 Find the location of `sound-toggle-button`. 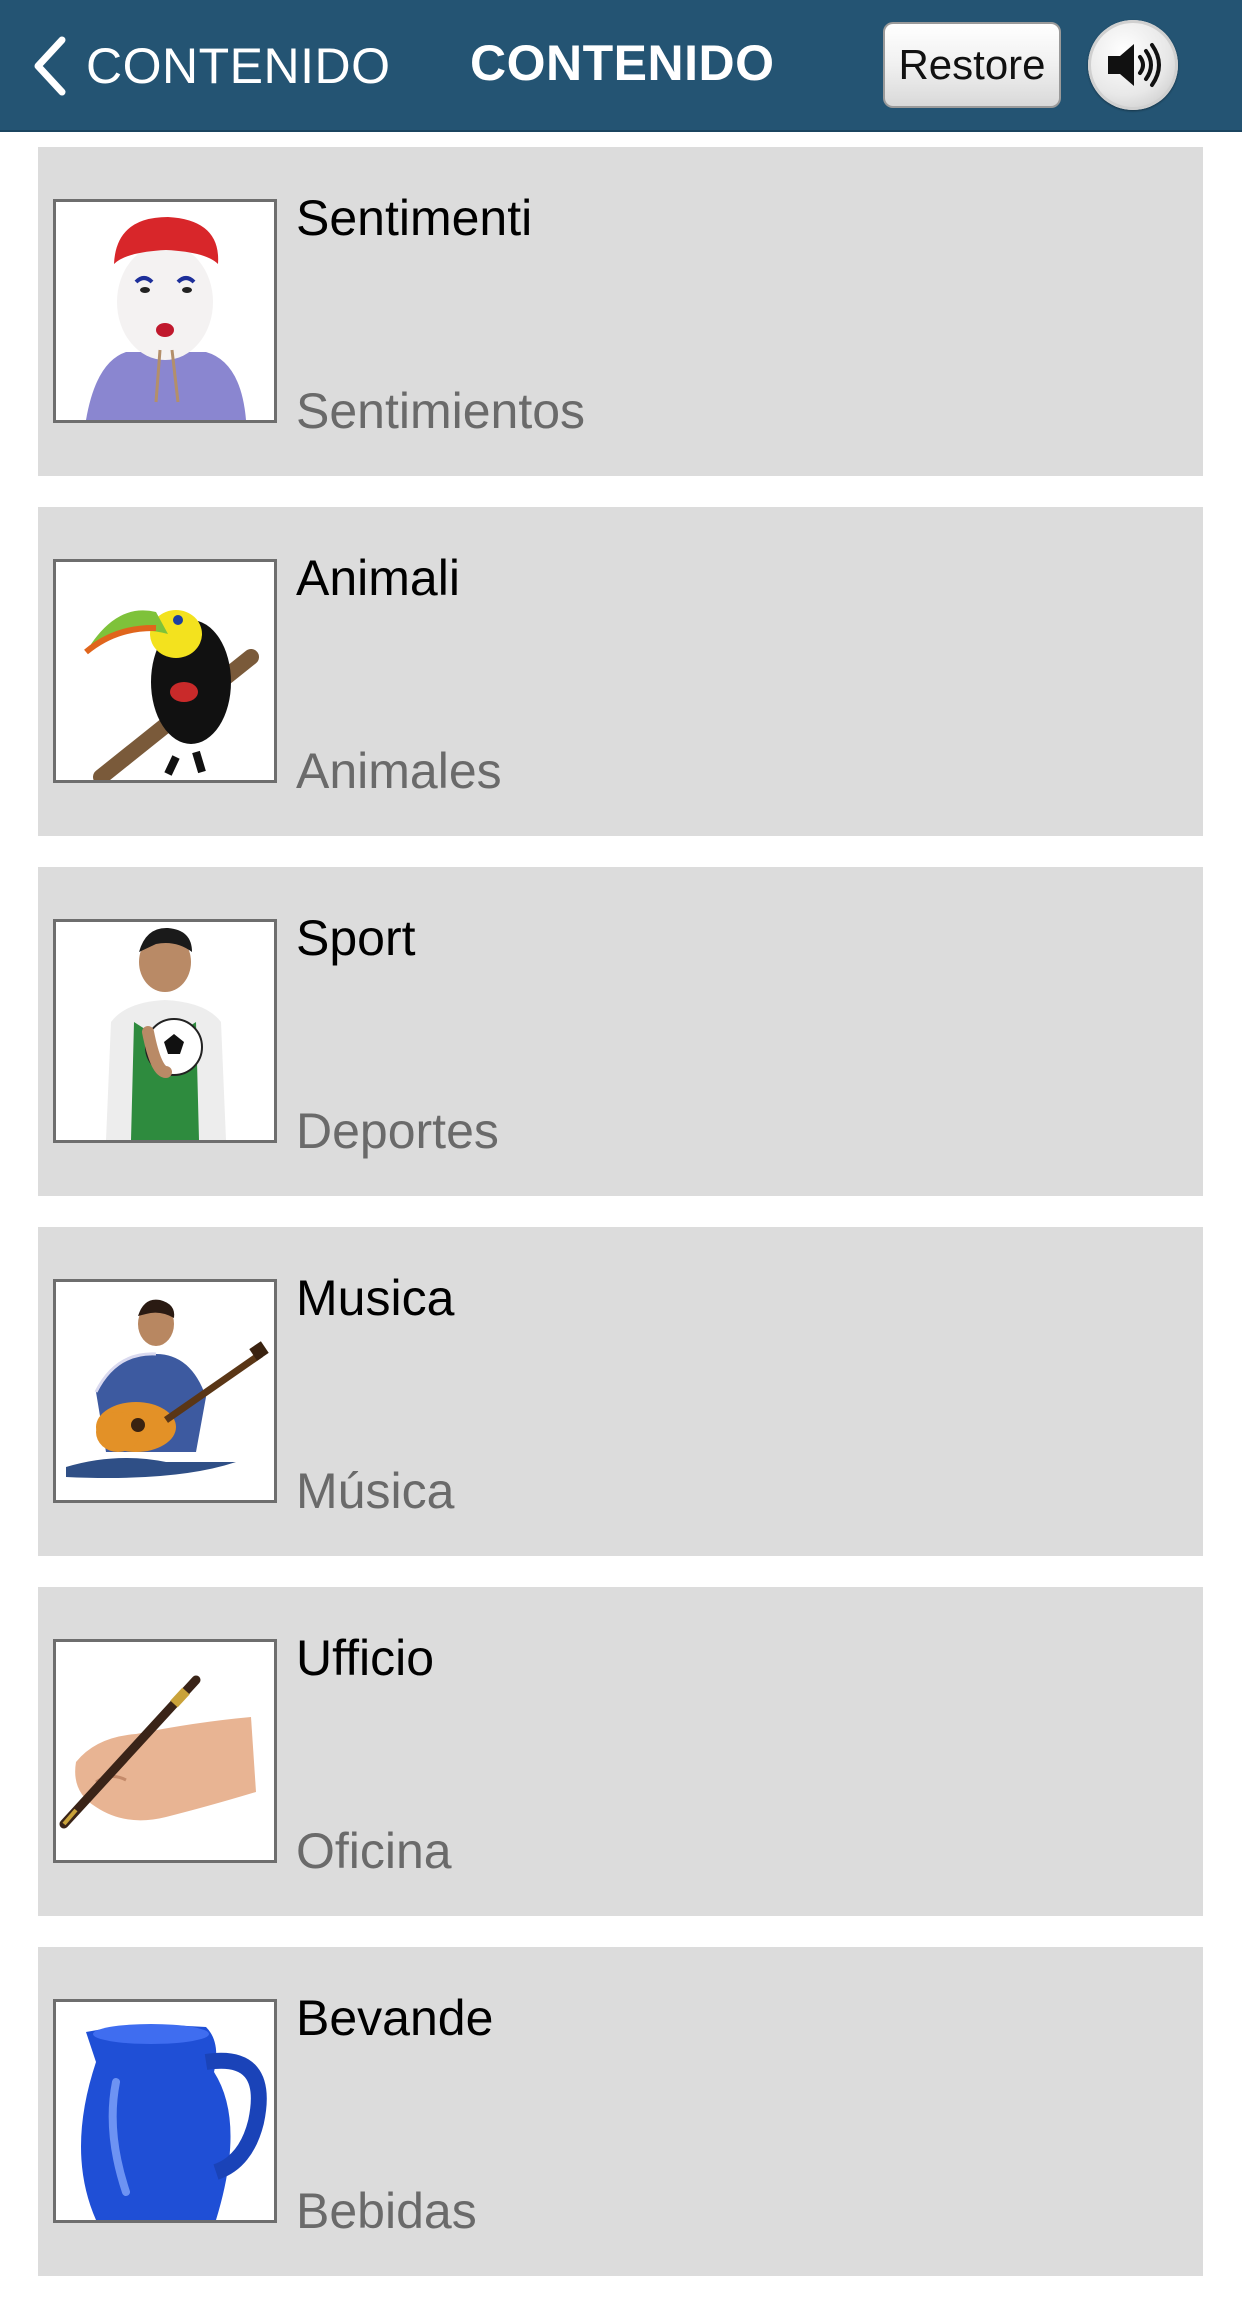

sound-toggle-button is located at coordinates (1133, 65).